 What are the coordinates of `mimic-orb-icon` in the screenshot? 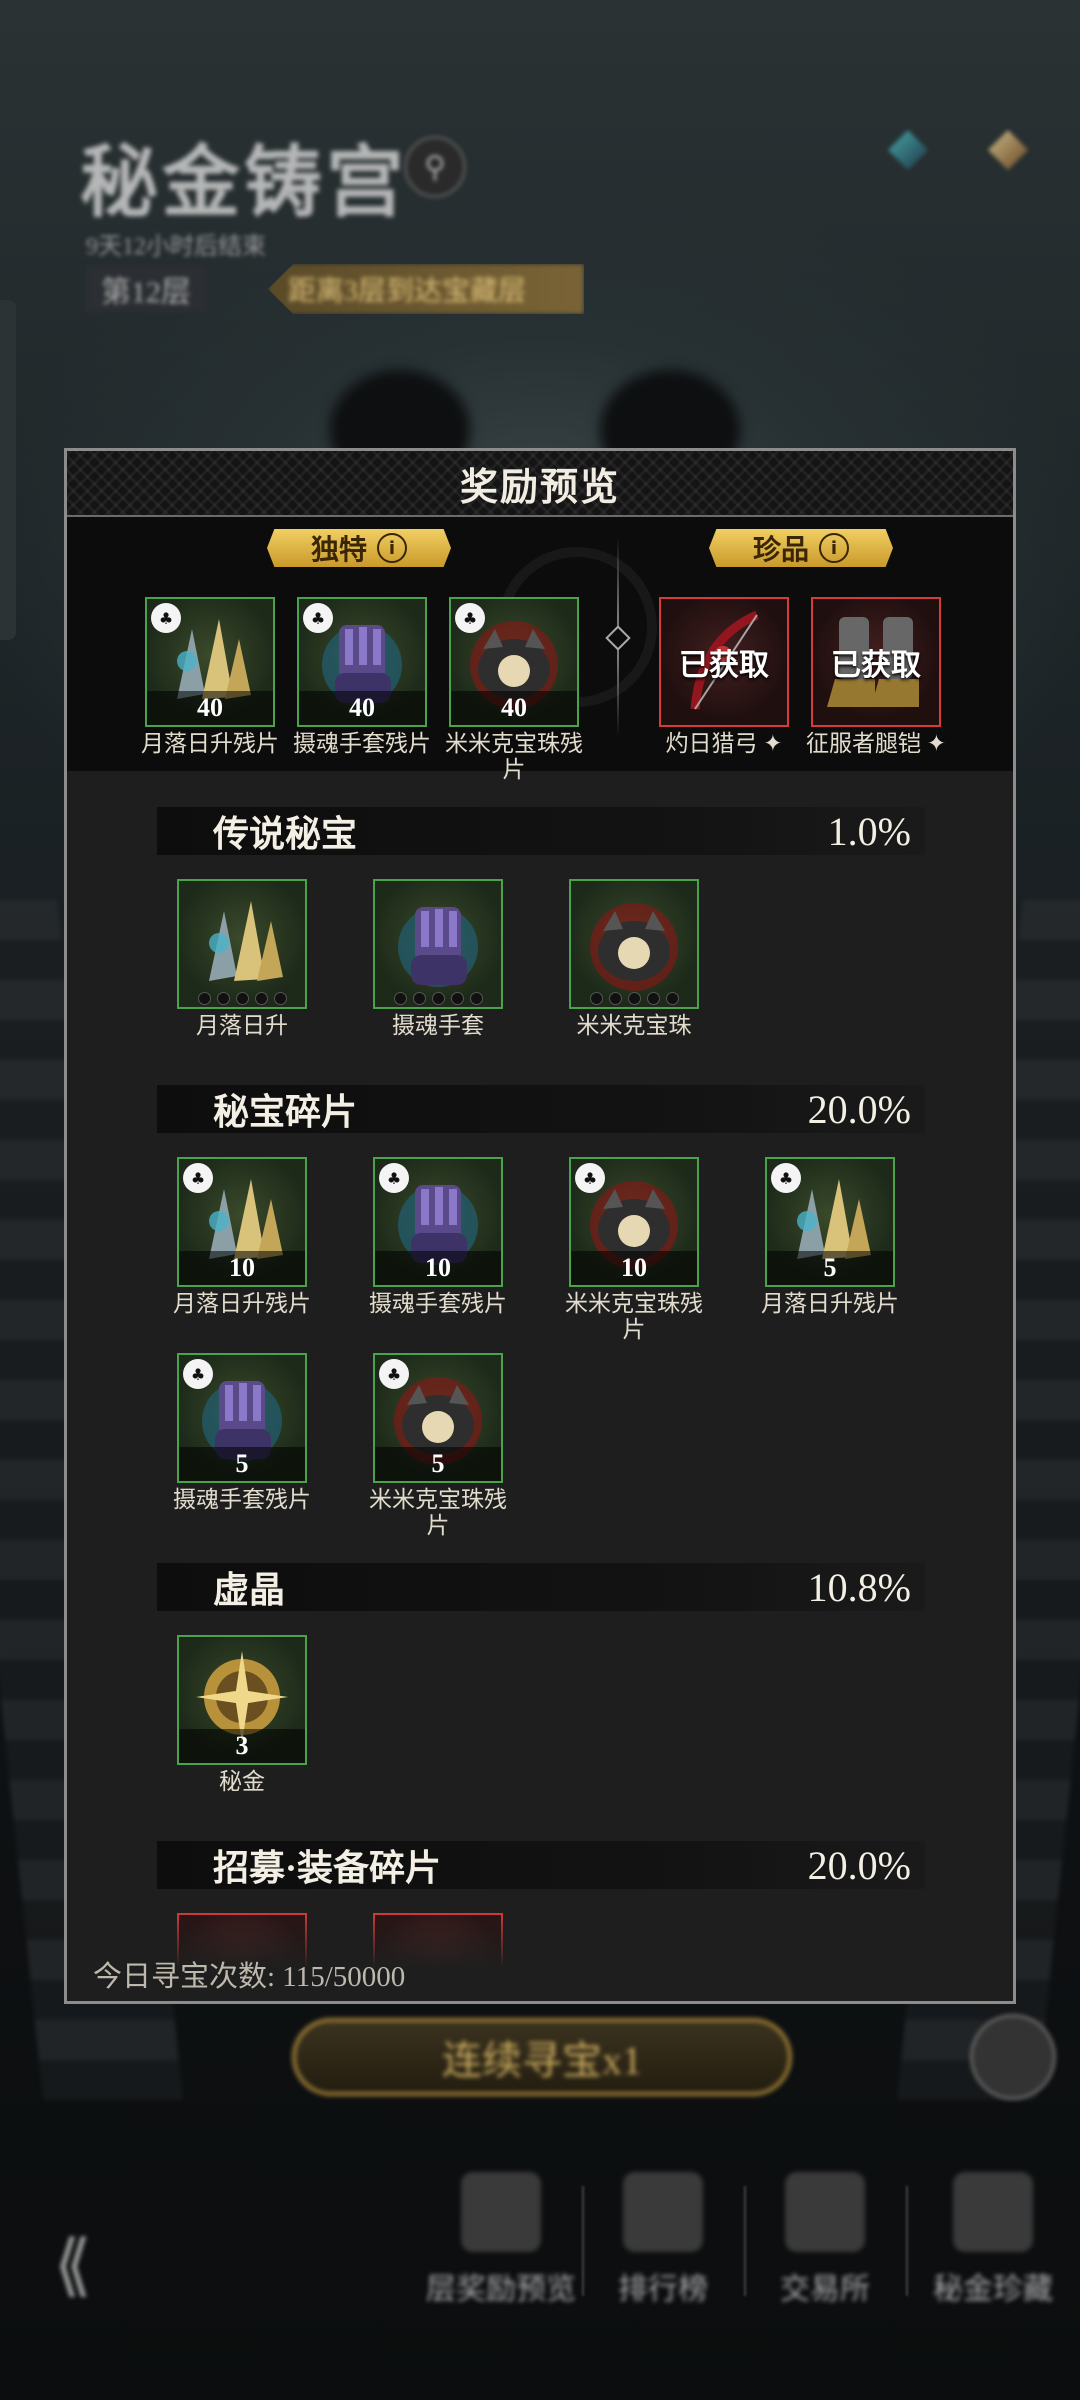 It's located at (634, 947).